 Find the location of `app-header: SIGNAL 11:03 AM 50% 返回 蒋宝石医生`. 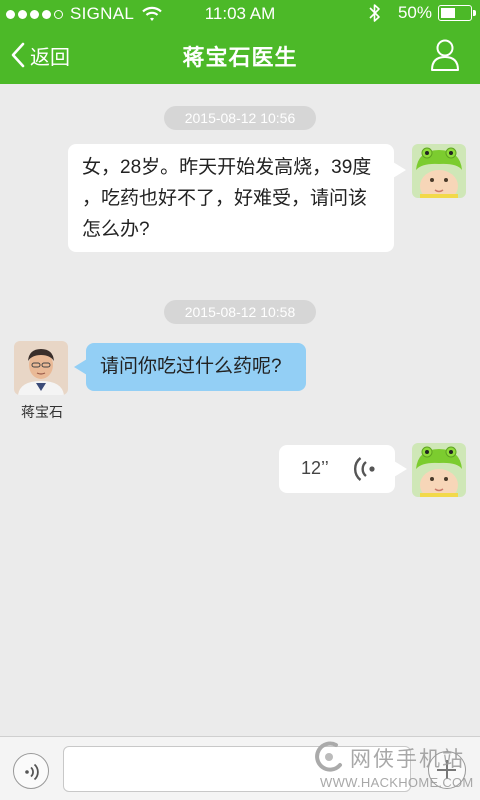

app-header: SIGNAL 11:03 AM 50% 返回 蒋宝石医生 is located at coordinates (240, 42).